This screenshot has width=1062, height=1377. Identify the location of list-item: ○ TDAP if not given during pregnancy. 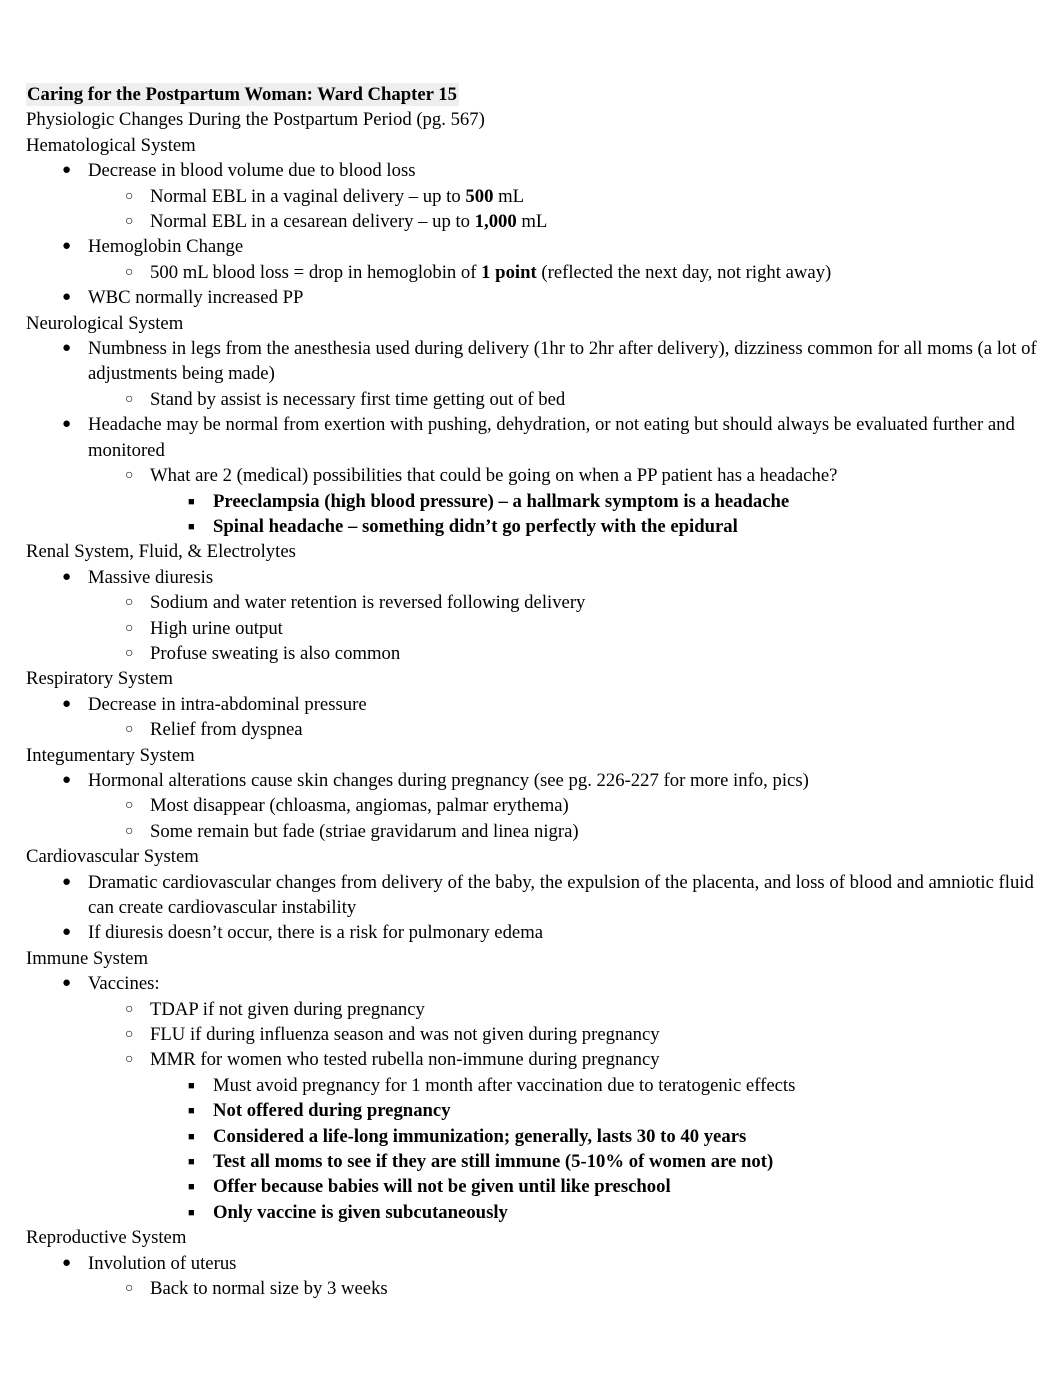
(531, 1009).